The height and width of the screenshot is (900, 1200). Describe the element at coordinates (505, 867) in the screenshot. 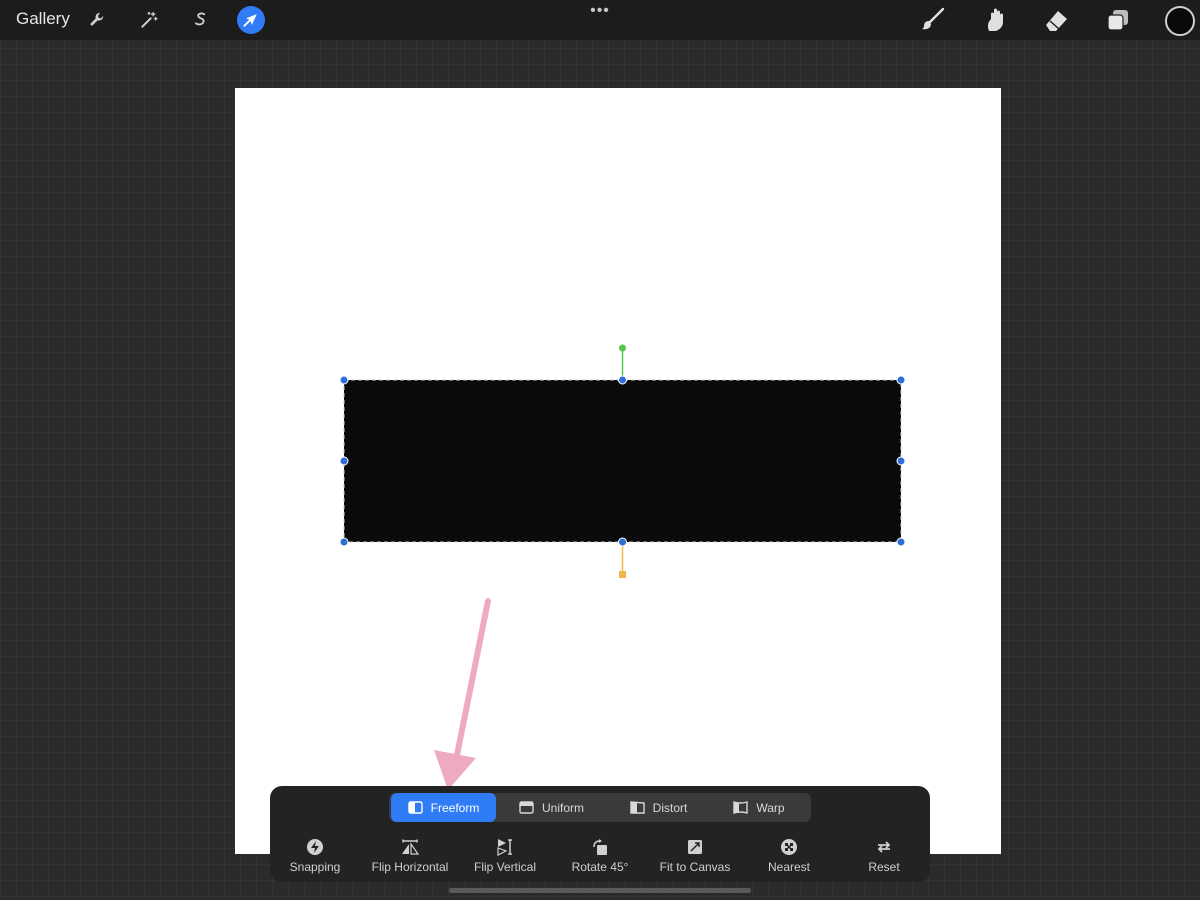

I see `flip-vertical-label: Flip Vertical` at that location.